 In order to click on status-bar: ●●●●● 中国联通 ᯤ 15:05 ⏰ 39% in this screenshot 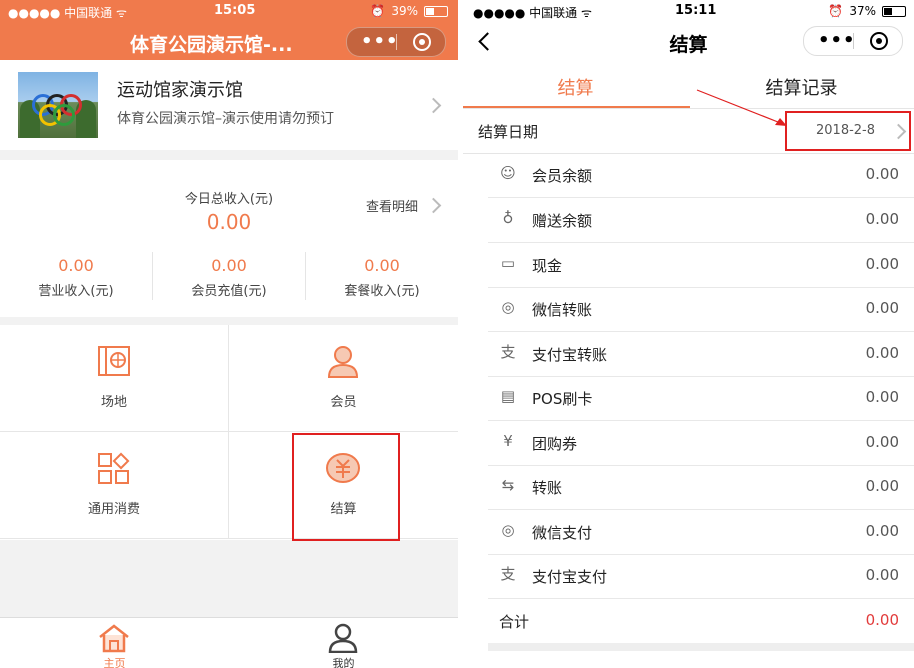, I will do `click(229, 11)`.